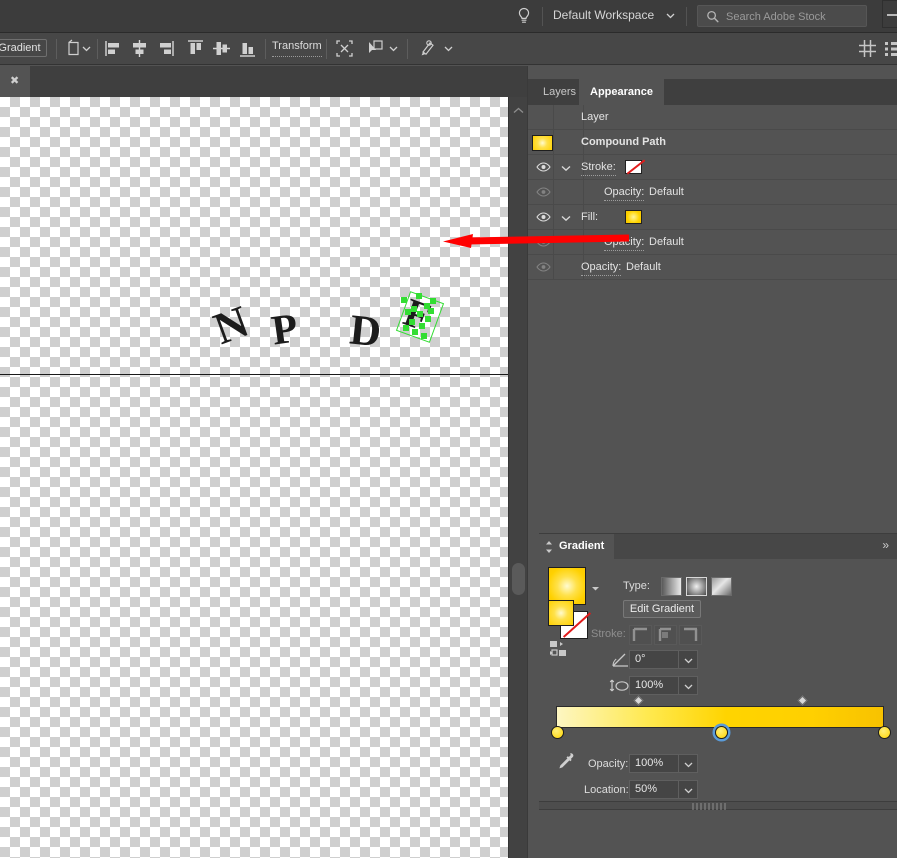  I want to click on appearance-row-fill: Fill:, so click(712, 217).